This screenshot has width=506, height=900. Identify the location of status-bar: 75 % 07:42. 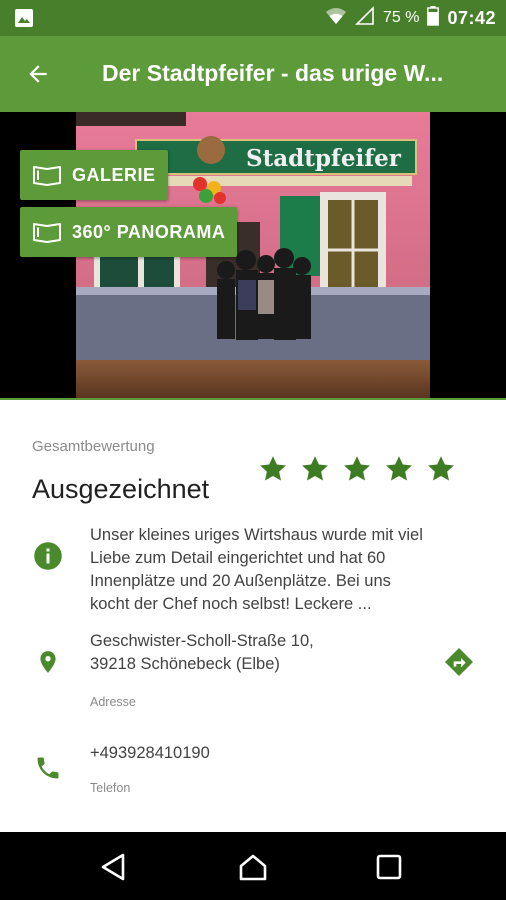
(253, 18).